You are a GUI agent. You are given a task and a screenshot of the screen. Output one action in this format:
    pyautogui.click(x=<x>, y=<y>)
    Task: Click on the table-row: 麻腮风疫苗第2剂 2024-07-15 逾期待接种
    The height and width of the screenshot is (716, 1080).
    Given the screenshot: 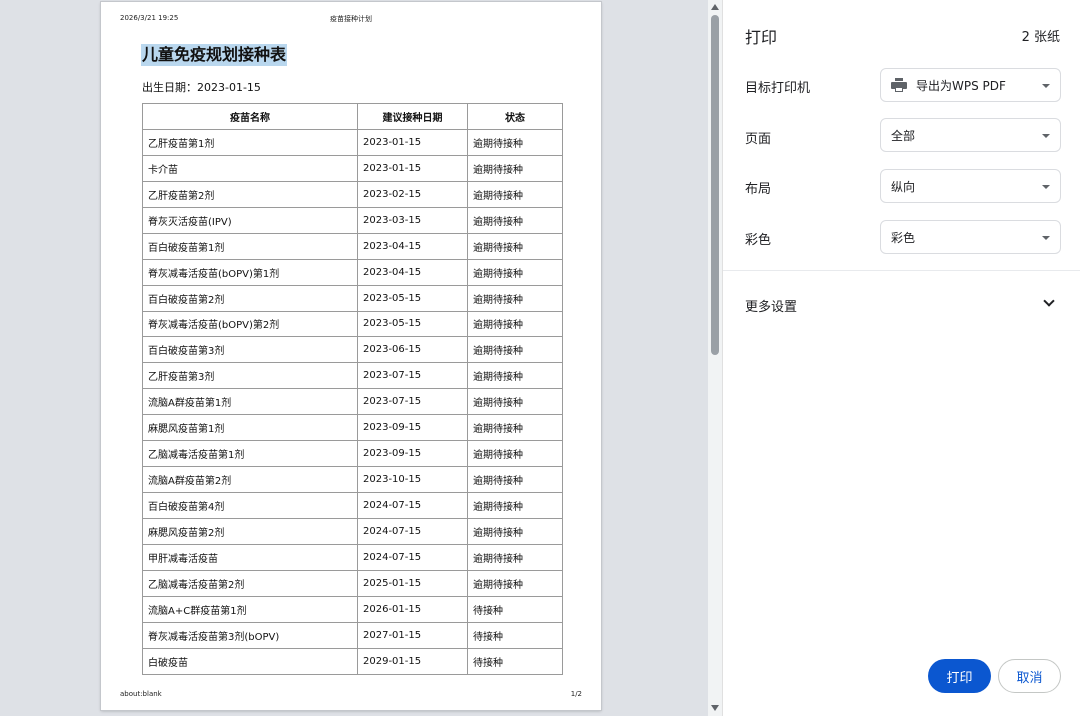 What is the action you would take?
    pyautogui.click(x=352, y=531)
    